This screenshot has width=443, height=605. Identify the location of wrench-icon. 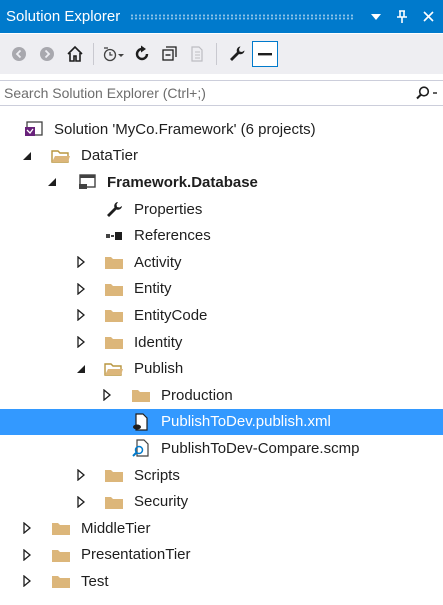
(114, 209).